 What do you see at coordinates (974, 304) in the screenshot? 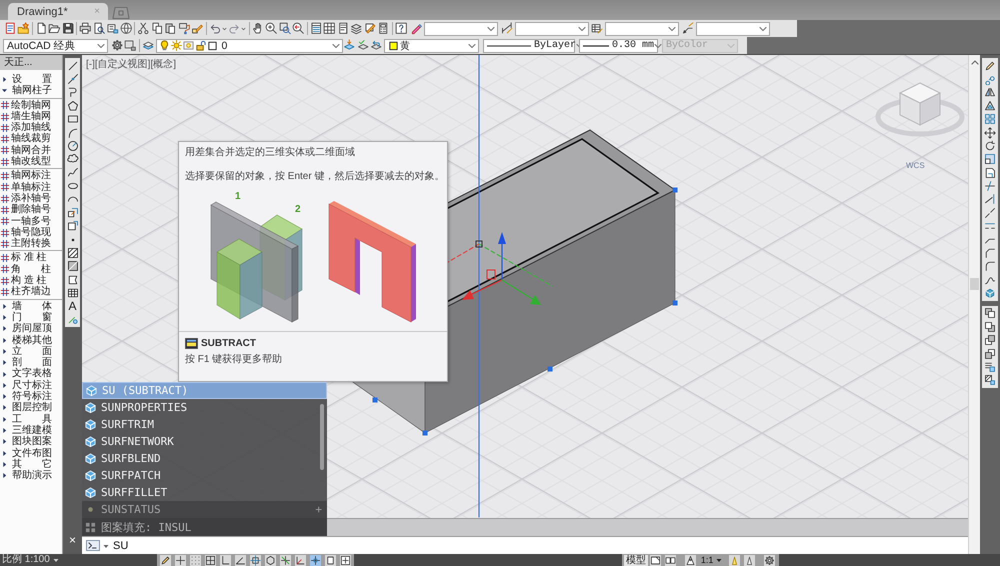
I see `vertical-scrollbar` at bounding box center [974, 304].